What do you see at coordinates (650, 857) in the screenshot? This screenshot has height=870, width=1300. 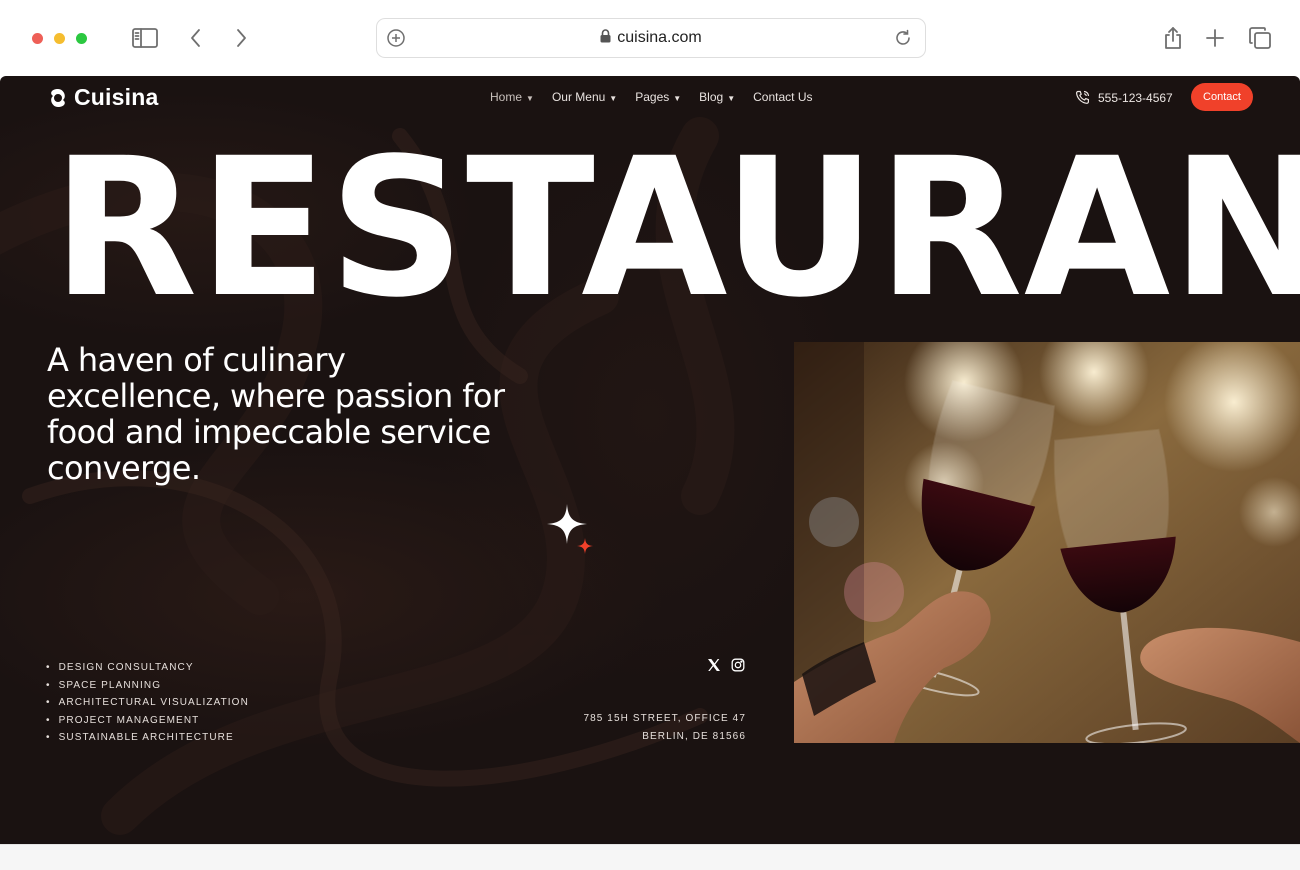 I see `page-bottom-edge` at bounding box center [650, 857].